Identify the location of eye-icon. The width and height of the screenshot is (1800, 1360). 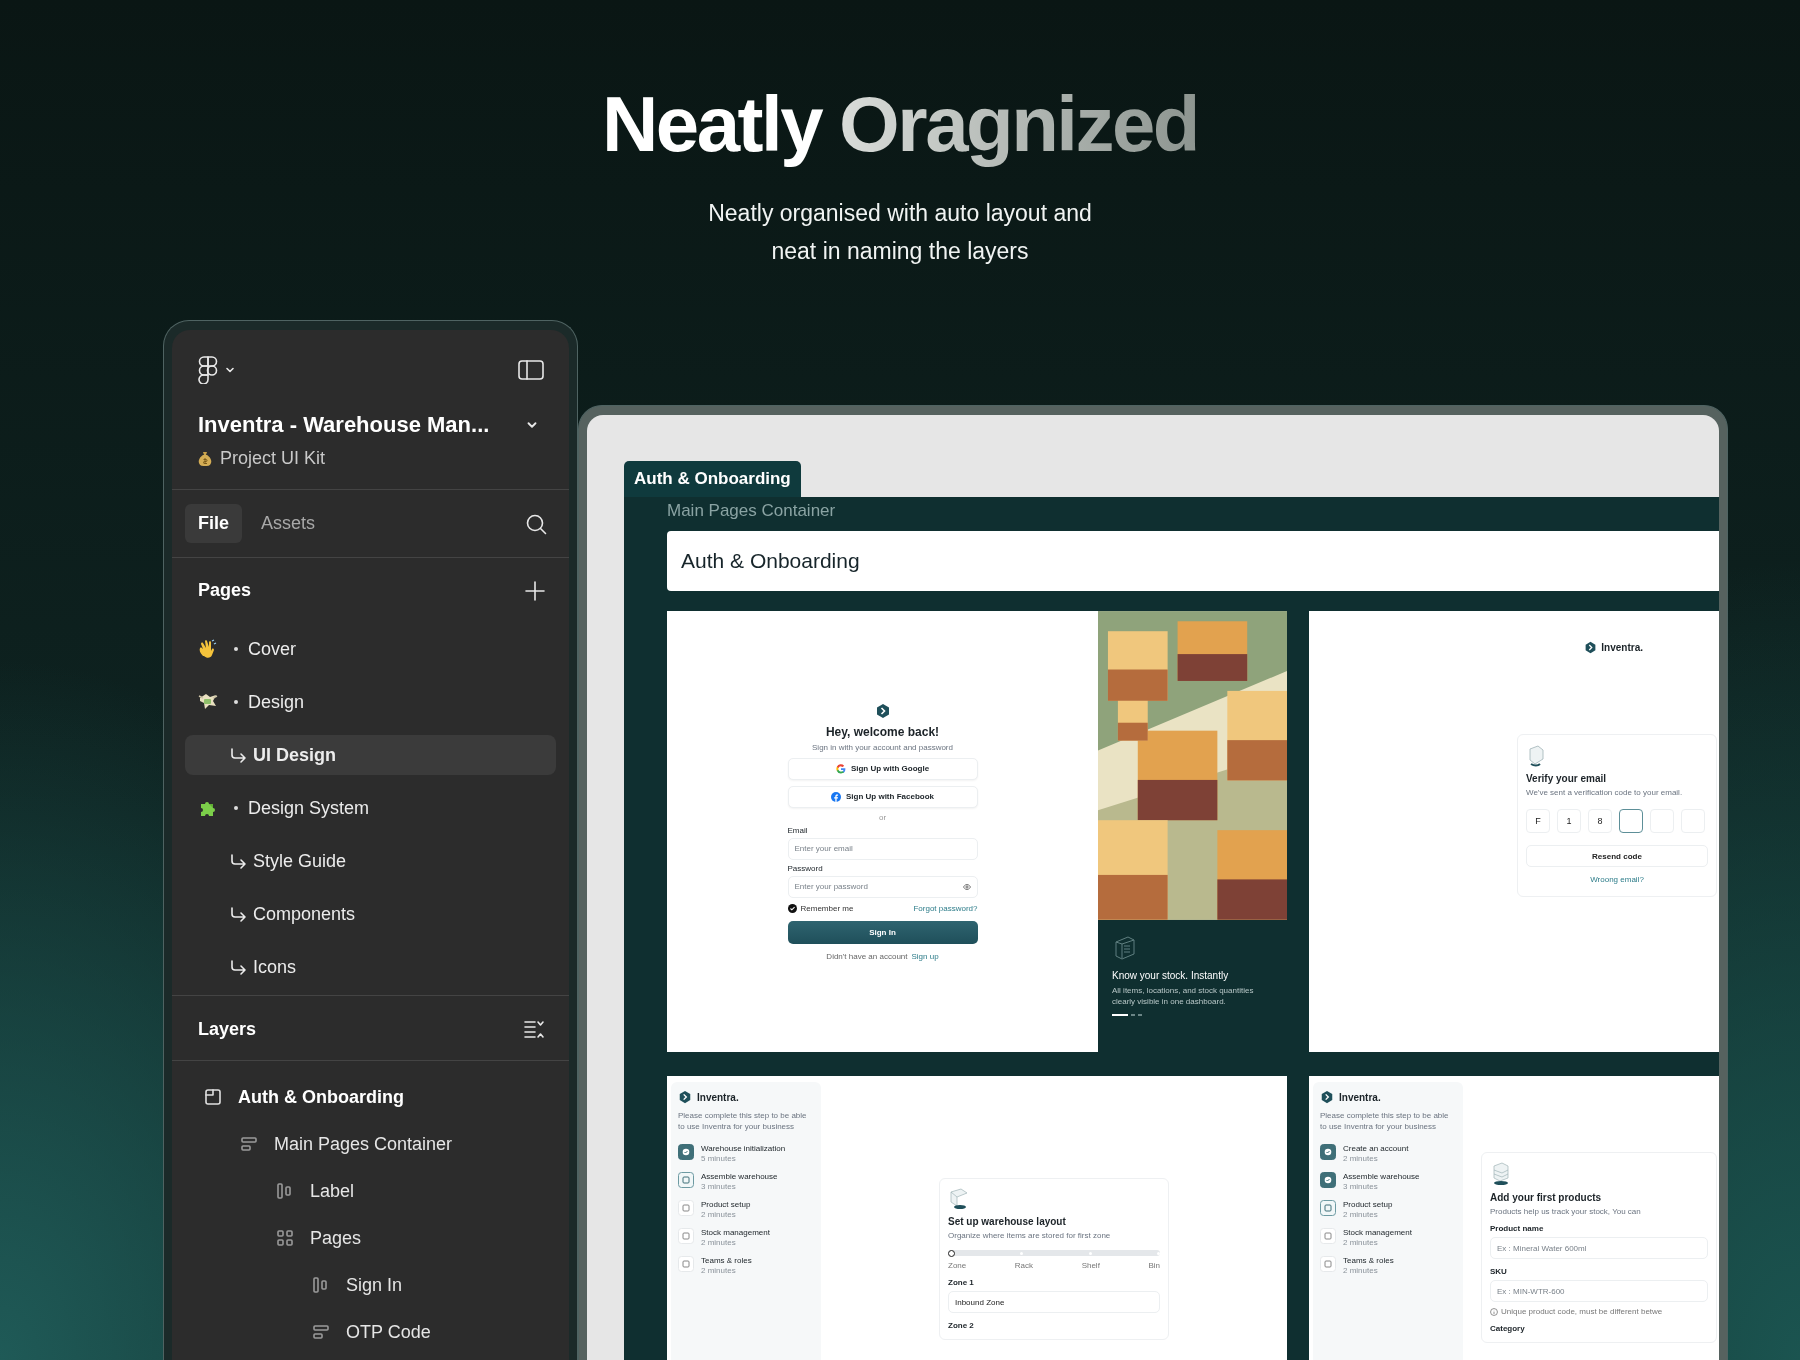
(966, 886).